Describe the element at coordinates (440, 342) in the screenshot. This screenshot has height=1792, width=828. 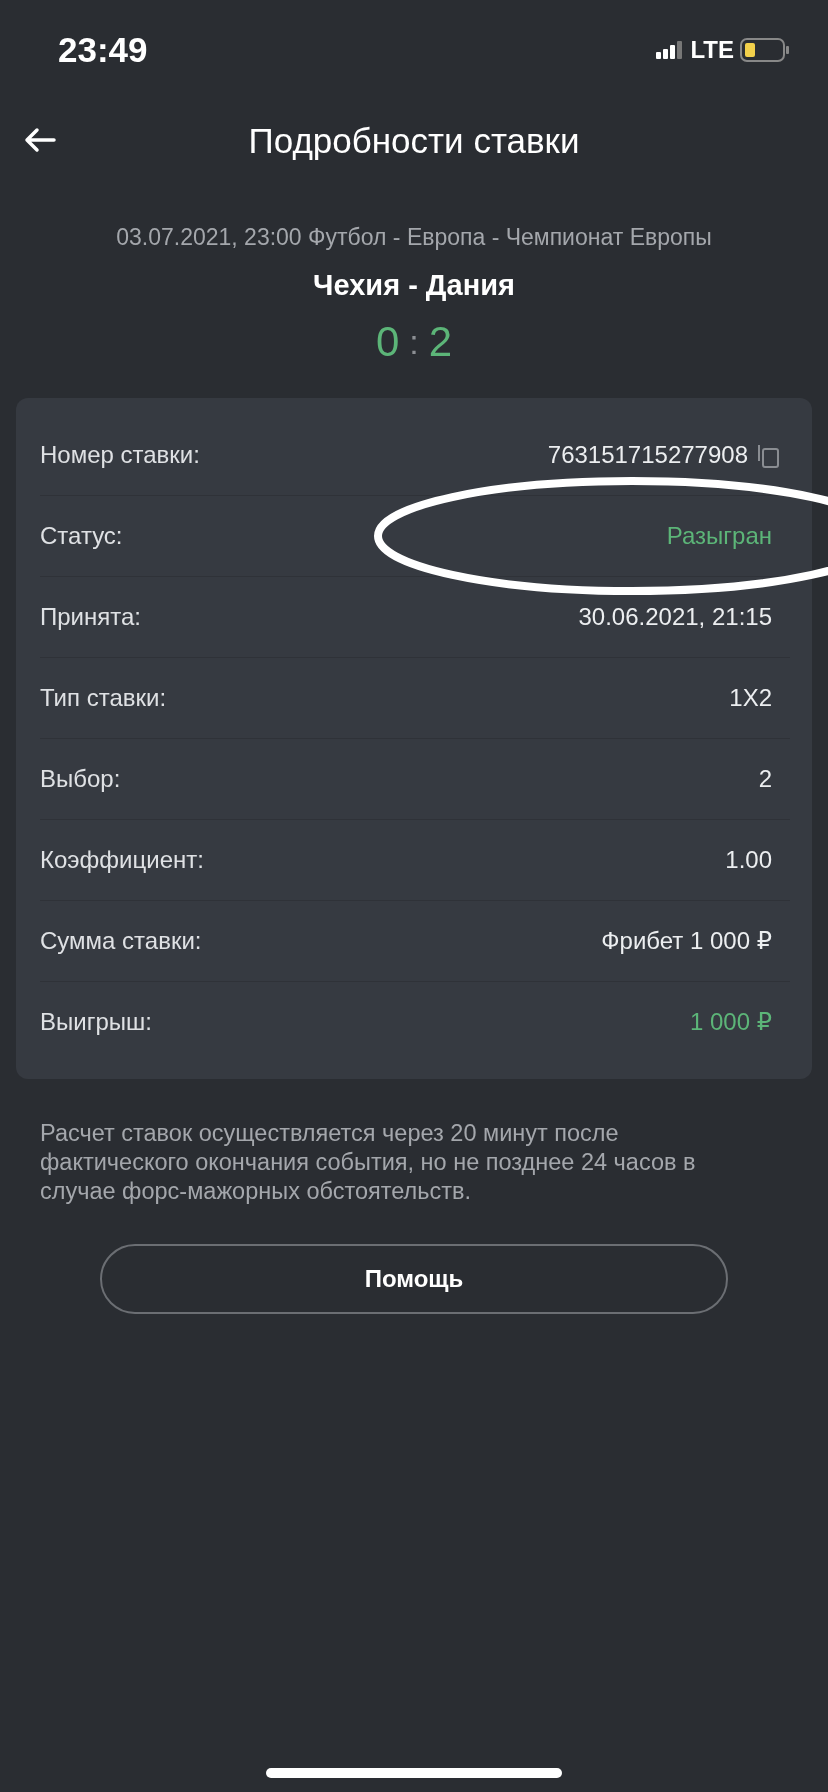
I see `away-score: 2` at that location.